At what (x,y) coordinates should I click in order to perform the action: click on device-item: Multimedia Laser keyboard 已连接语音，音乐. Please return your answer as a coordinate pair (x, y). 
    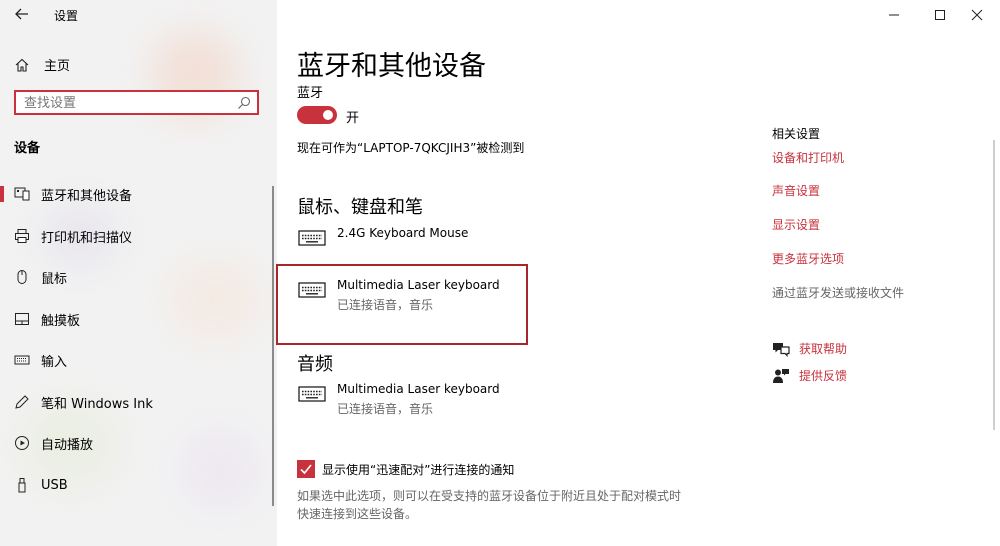
    Looking at the image, I should click on (398, 399).